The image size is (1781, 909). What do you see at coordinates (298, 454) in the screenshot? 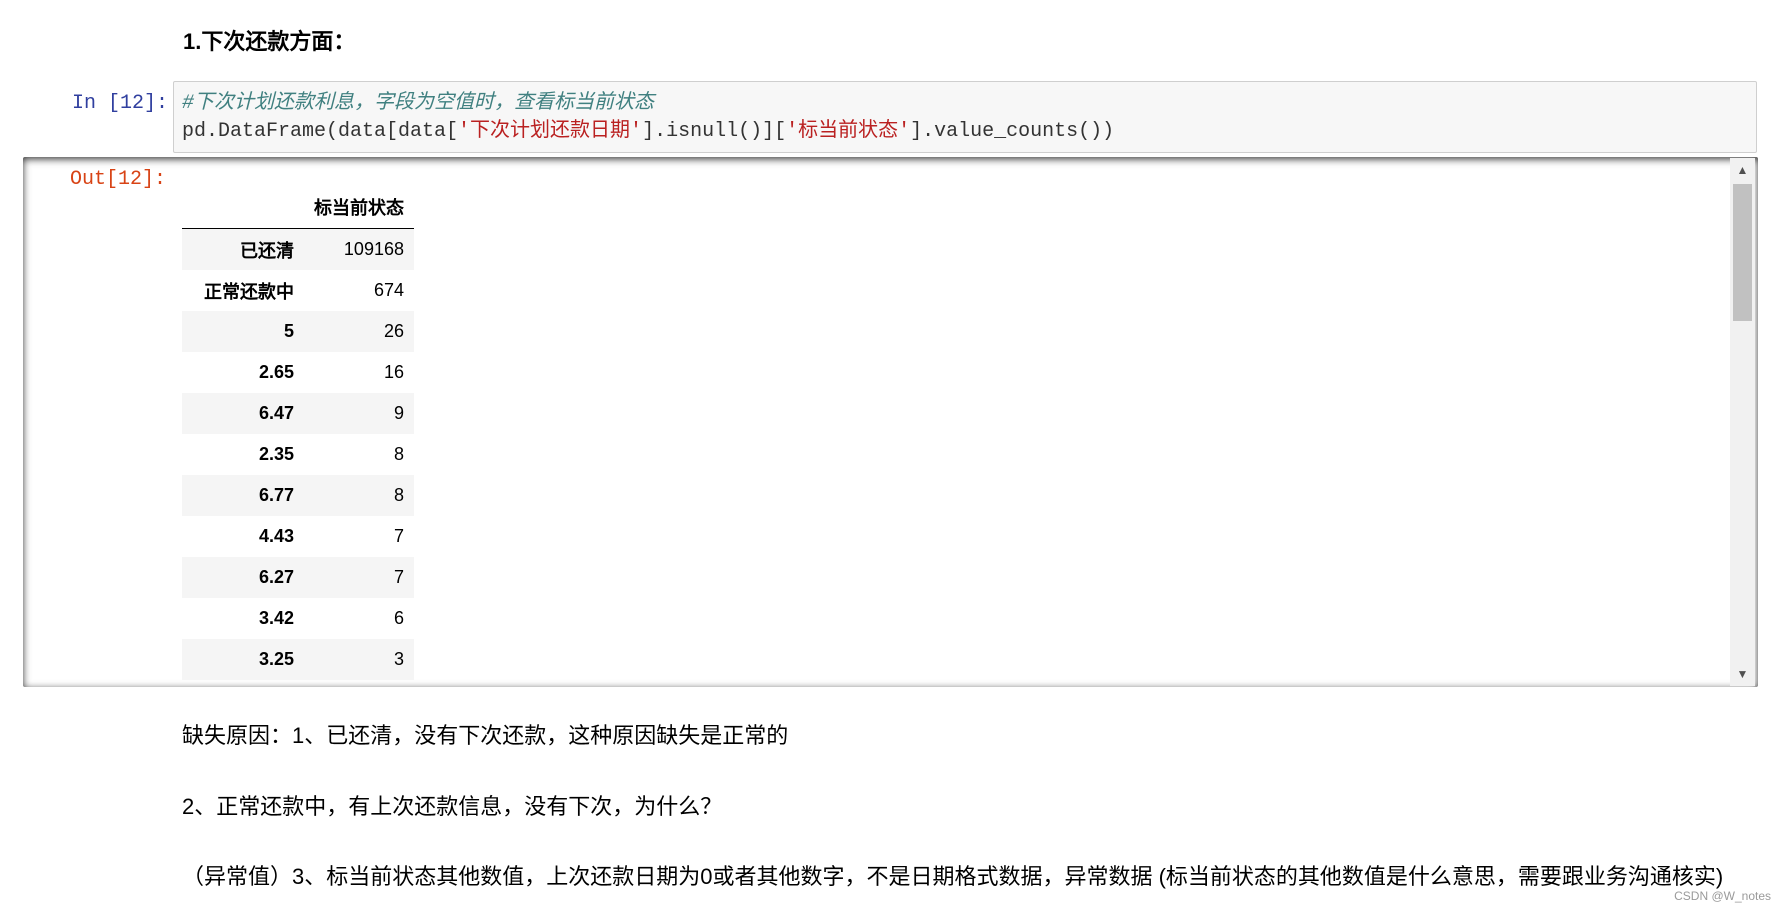
I see `table-row: 2.35 8` at bounding box center [298, 454].